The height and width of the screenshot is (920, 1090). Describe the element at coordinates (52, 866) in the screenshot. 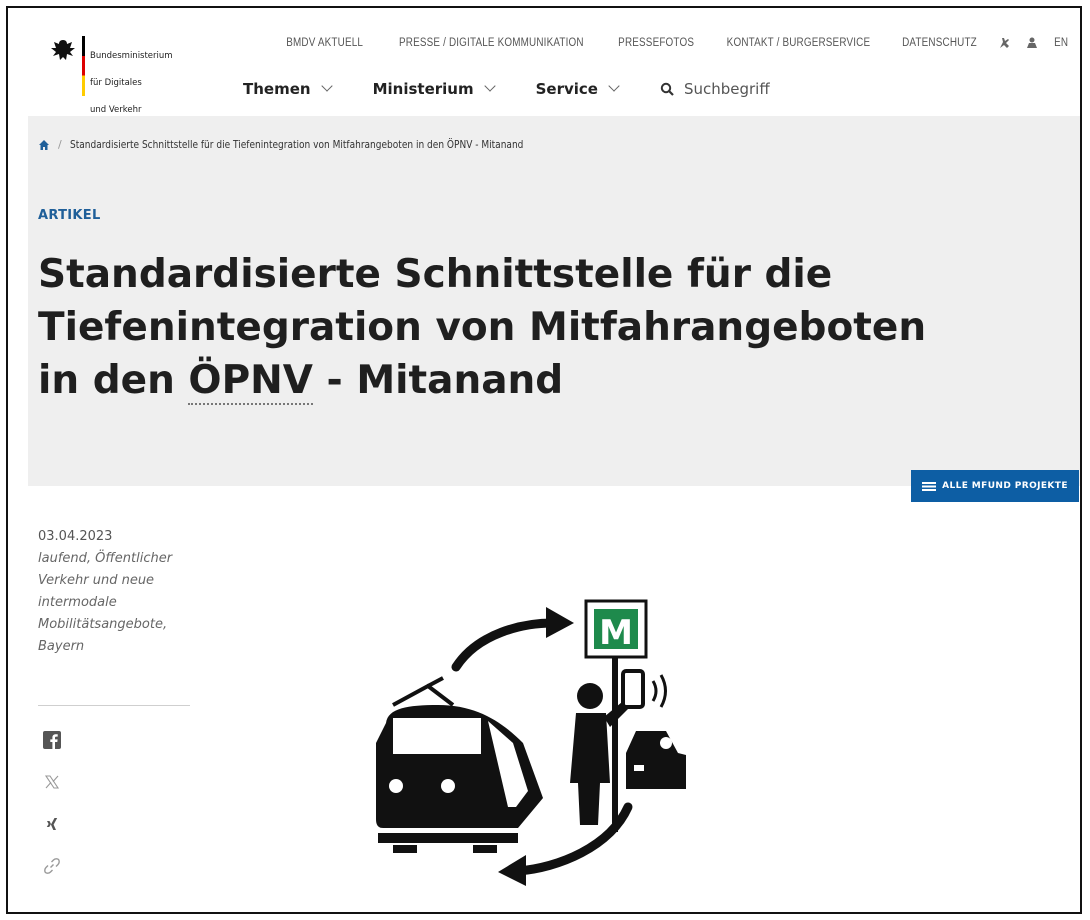

I see `copy-link-icon` at that location.